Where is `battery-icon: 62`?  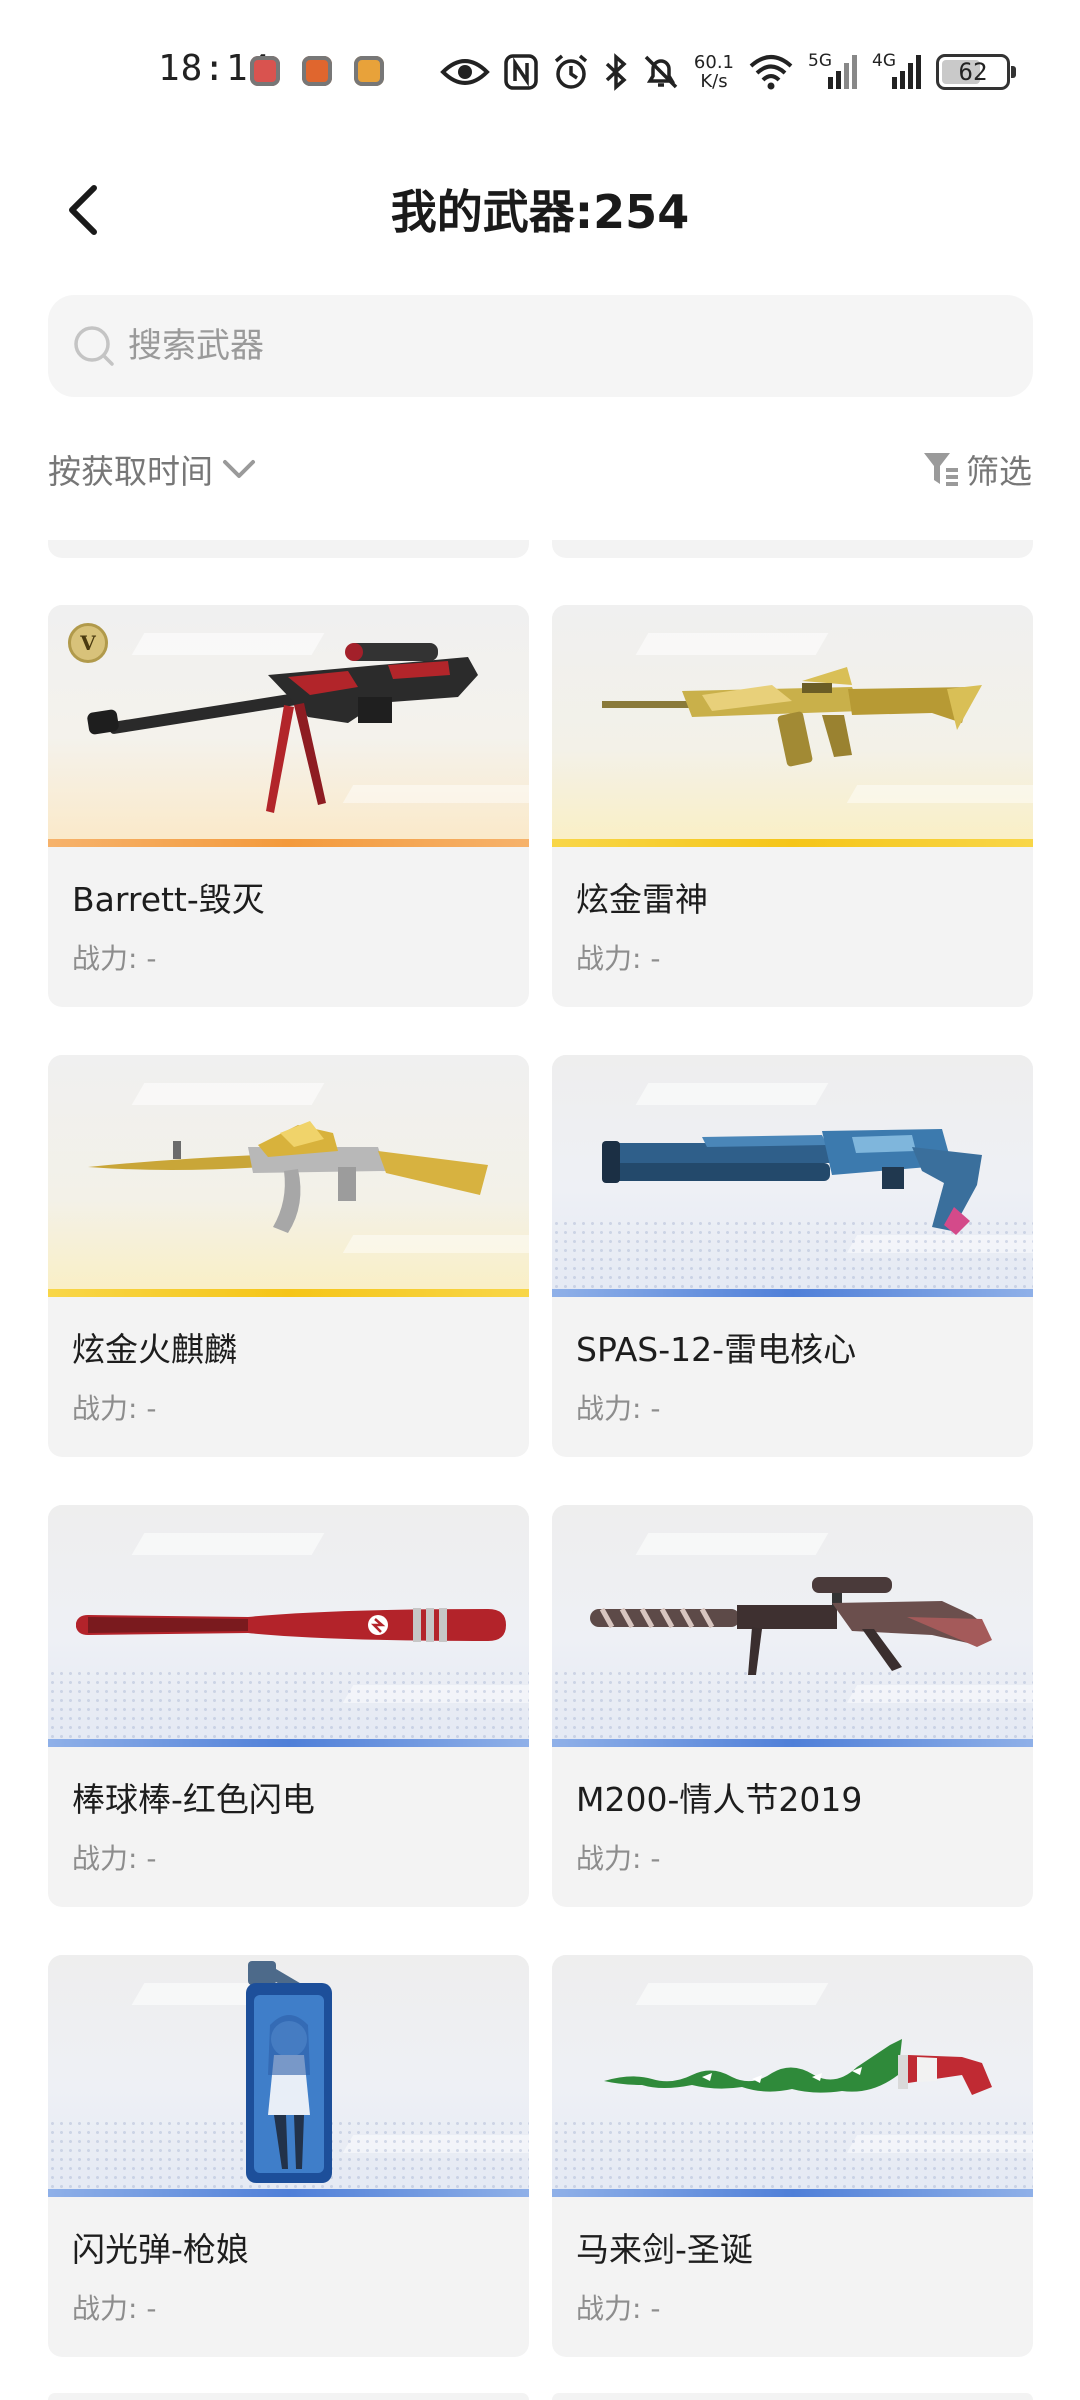 battery-icon: 62 is located at coordinates (976, 72).